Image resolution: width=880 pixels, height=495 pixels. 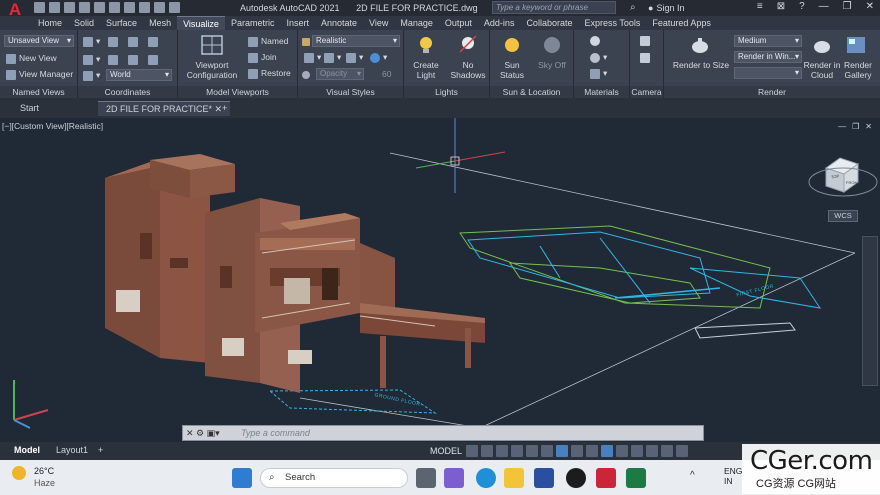 What do you see at coordinates (858, 70) in the screenshot?
I see `render-gallery-button: Render Gallery` at bounding box center [858, 70].